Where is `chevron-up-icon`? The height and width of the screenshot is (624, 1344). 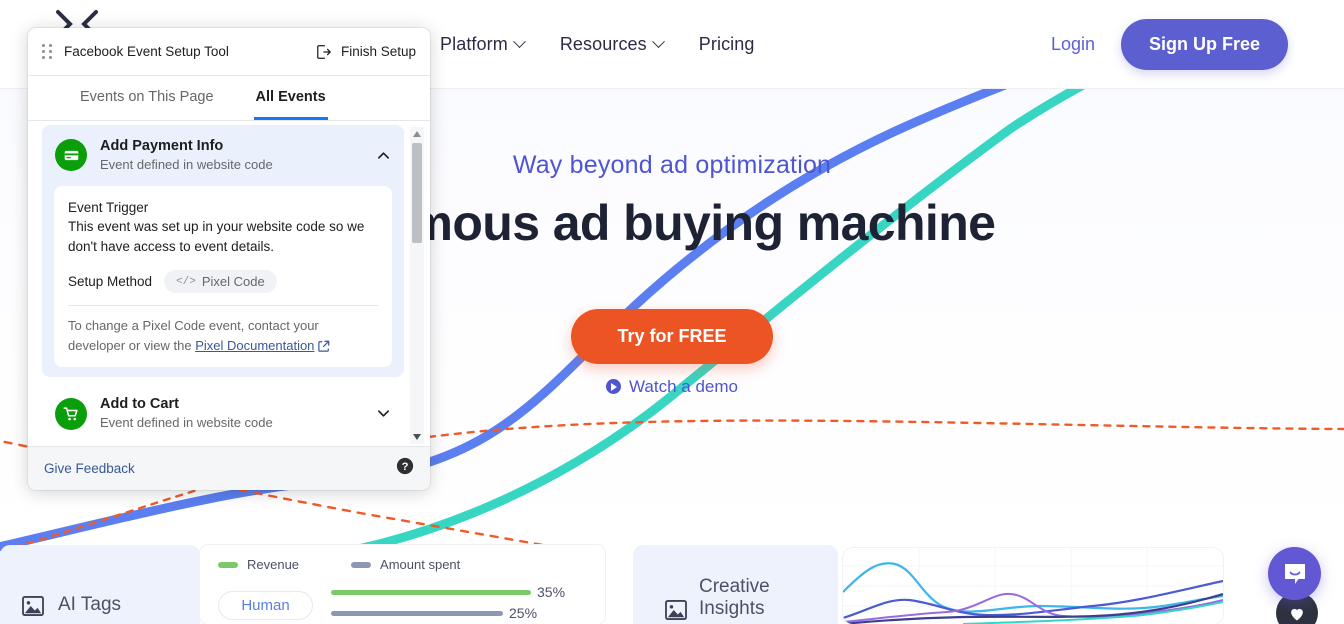 chevron-up-icon is located at coordinates (383, 155).